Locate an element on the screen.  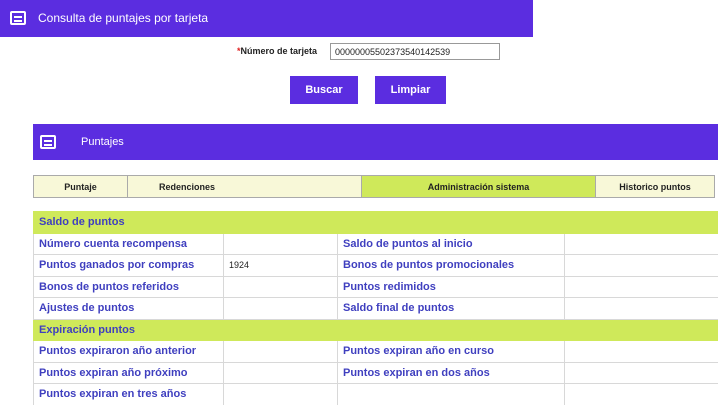
page-title: Consulta de puntajes por tarjeta is located at coordinates (123, 18).